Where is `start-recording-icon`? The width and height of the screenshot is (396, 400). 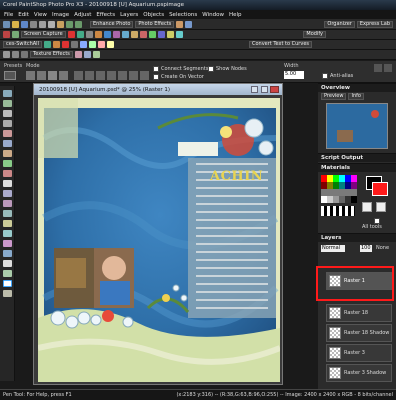
start-recording-icon is located at coordinates (65, 44).